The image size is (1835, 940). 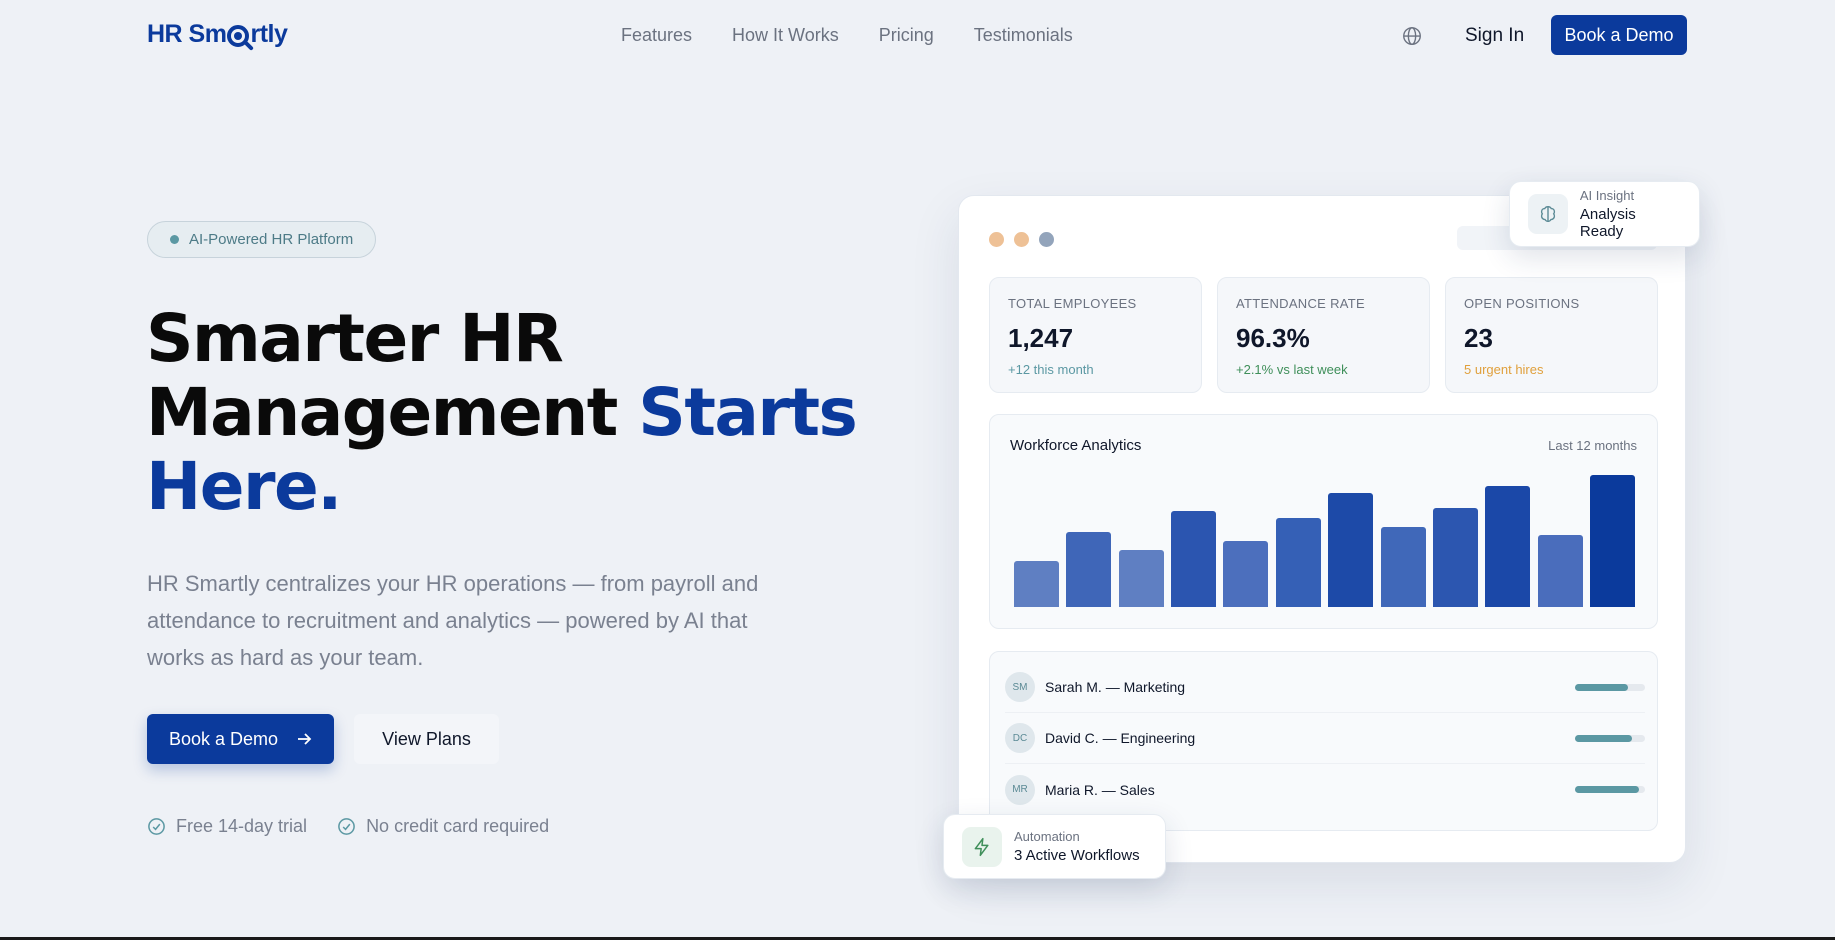 What do you see at coordinates (1323, 335) in the screenshot?
I see `stat-card-attendance: ATTENDANCE RATE 96.3% +2.1% vs last week` at bounding box center [1323, 335].